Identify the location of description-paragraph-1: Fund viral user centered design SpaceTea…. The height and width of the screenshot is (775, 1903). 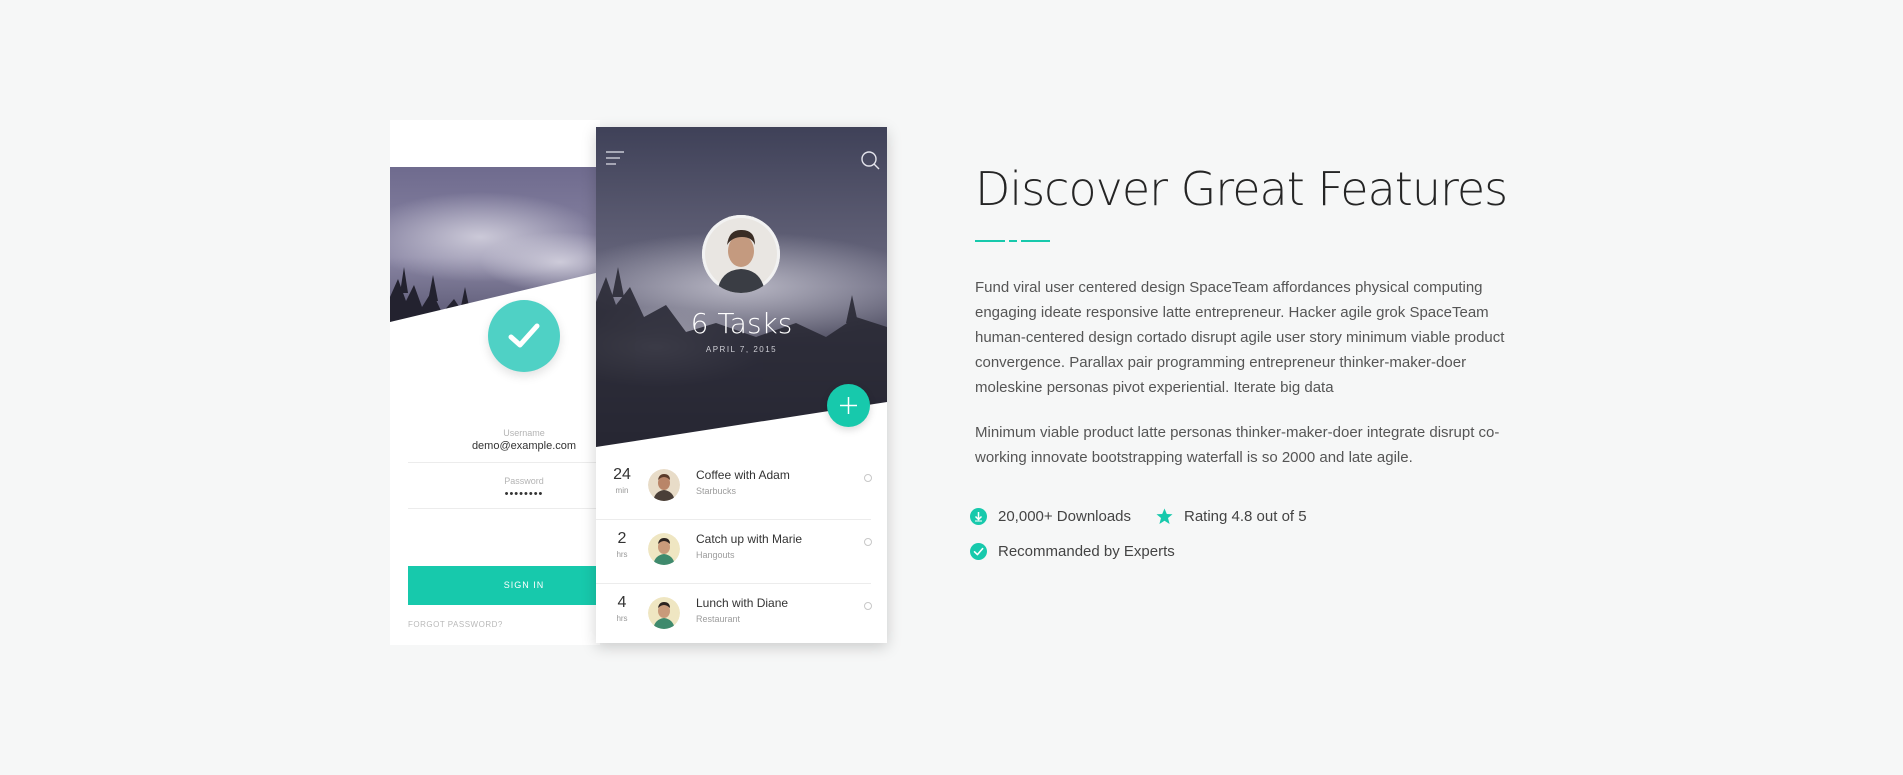
(1240, 337).